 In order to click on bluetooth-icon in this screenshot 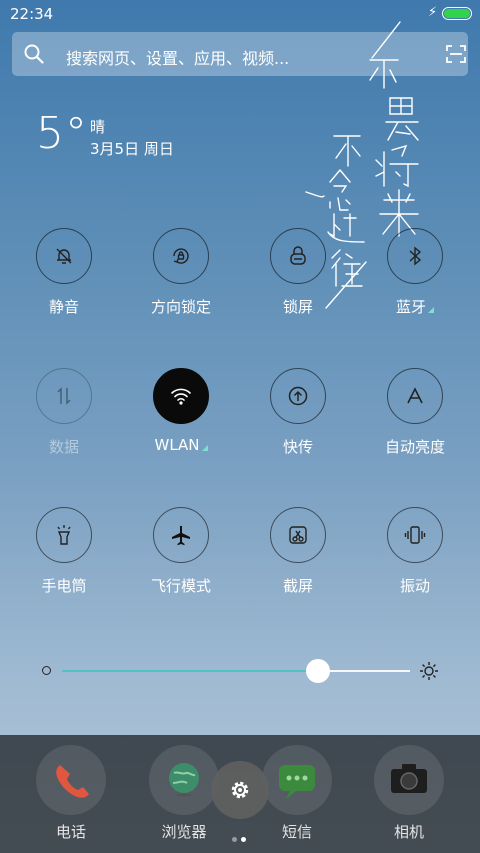, I will do `click(415, 256)`.